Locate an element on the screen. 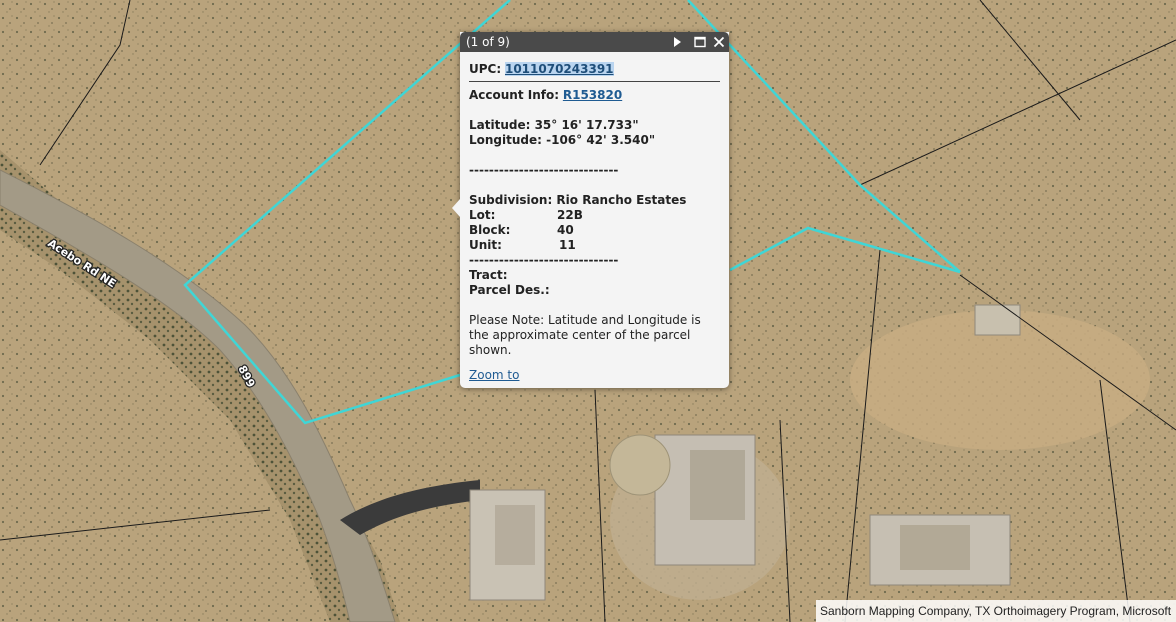 The width and height of the screenshot is (1176, 622). close-button is located at coordinates (719, 42).